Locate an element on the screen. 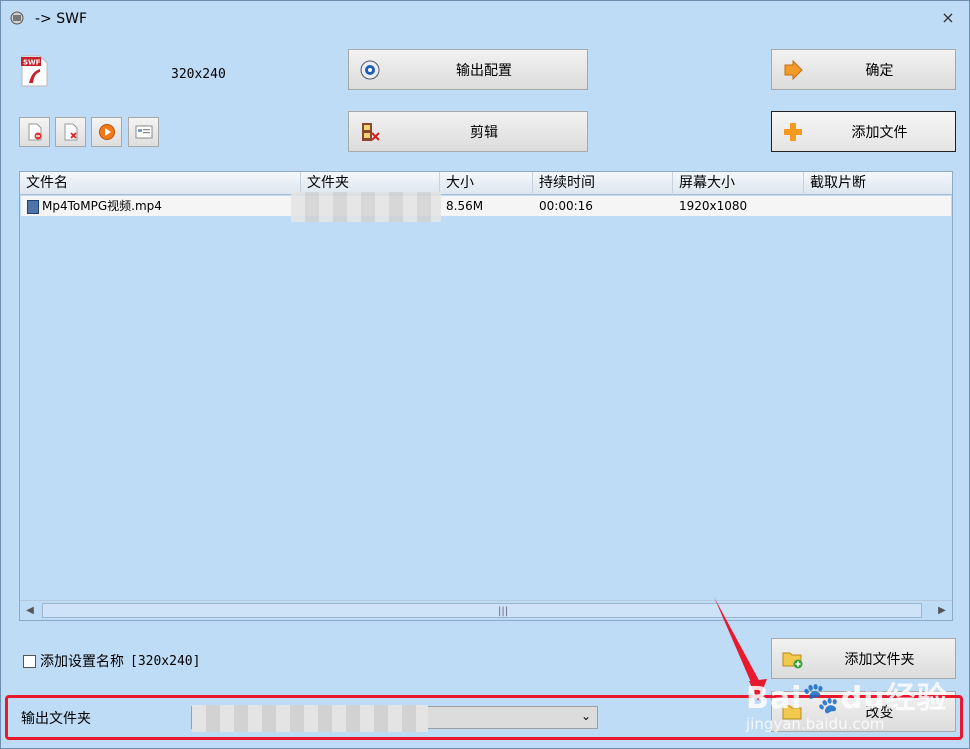 The width and height of the screenshot is (970, 749). watermark-cn: 经验 is located at coordinates (916, 698).